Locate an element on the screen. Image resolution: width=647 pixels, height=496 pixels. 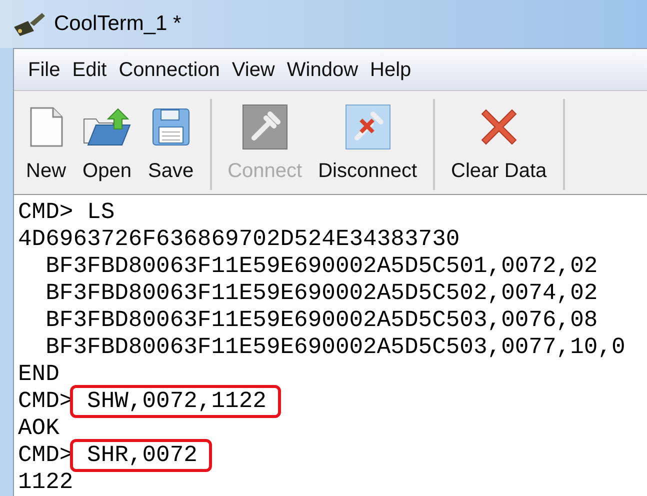
toolbar-button: Clear Data is located at coordinates (499, 144).